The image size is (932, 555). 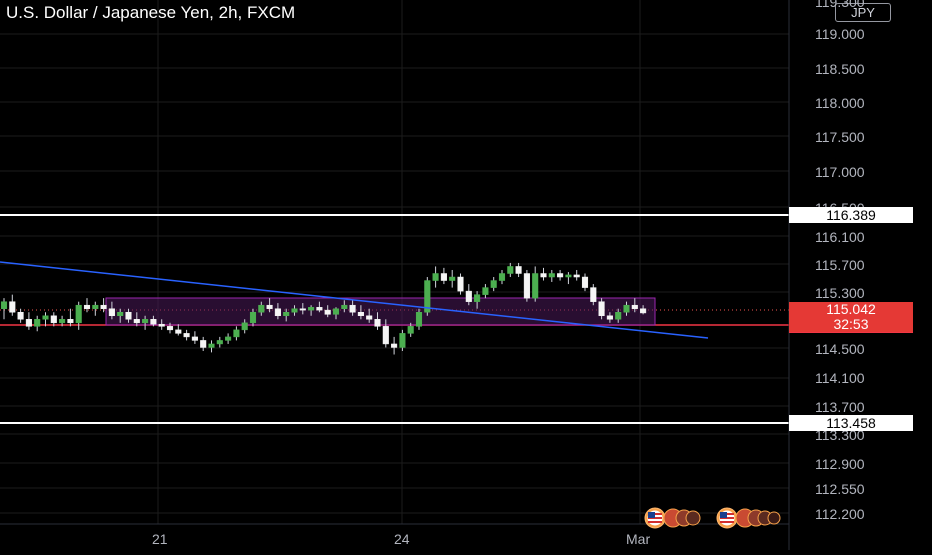 I want to click on price-tick-label: 118.500, so click(x=840, y=69).